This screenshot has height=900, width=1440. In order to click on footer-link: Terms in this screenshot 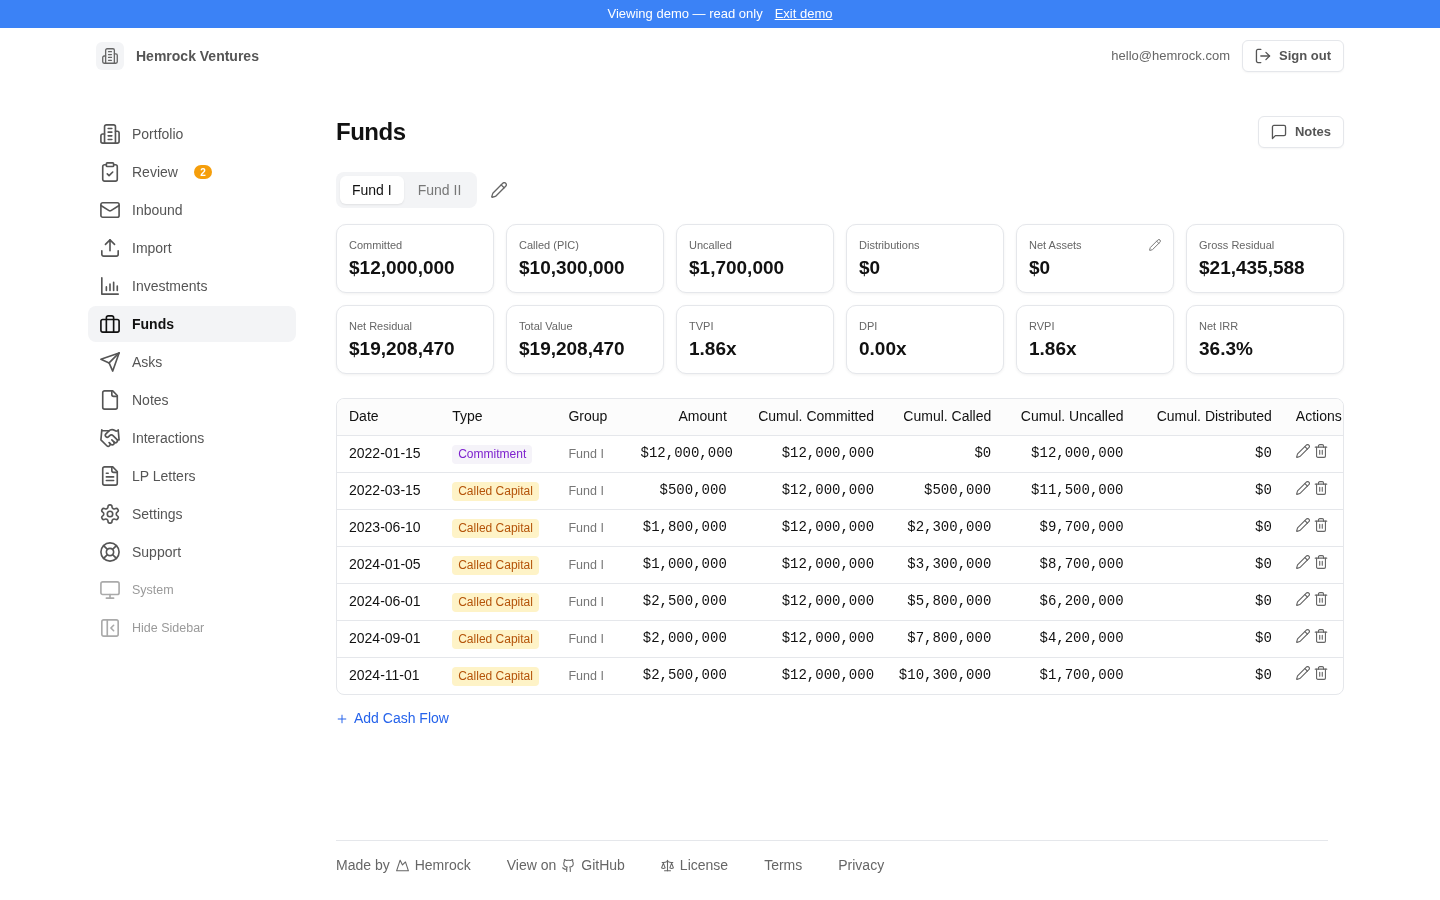, I will do `click(783, 865)`.